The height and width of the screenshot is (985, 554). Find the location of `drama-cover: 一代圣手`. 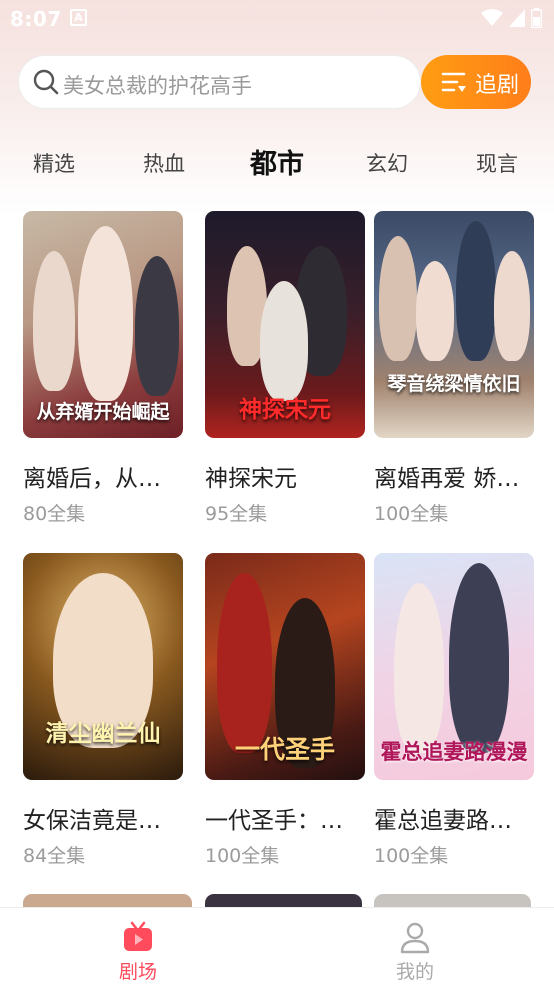

drama-cover: 一代圣手 is located at coordinates (285, 666).